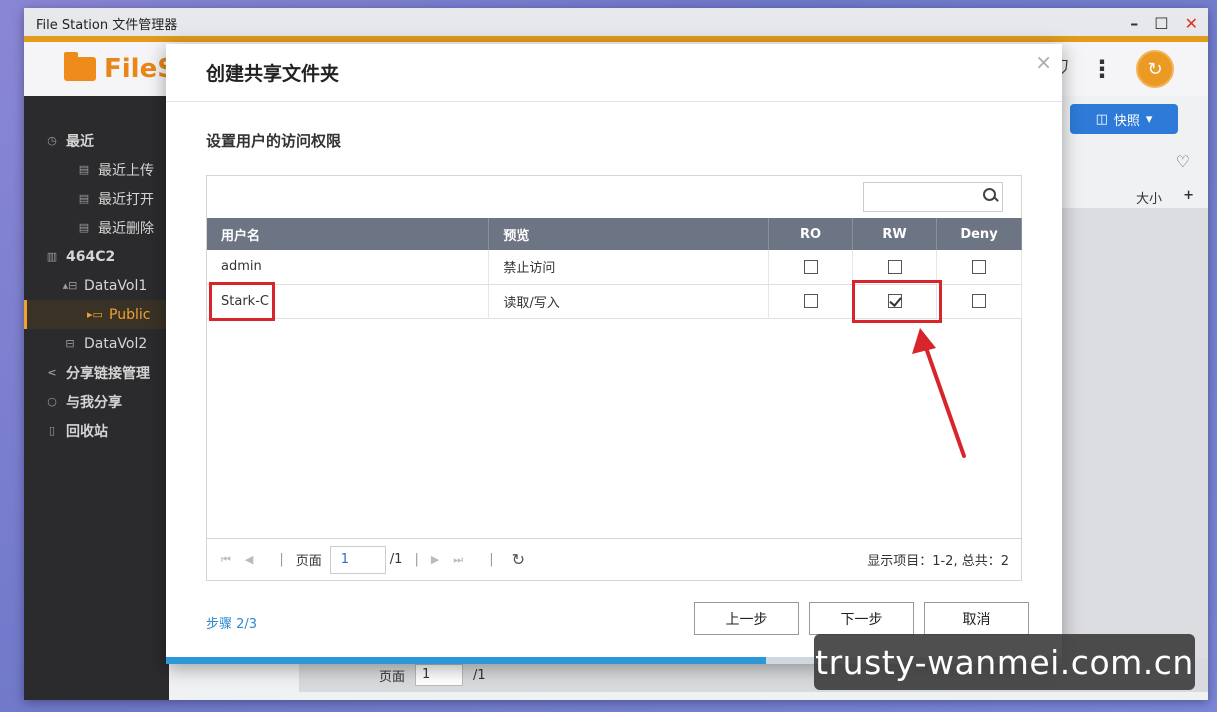  What do you see at coordinates (976, 618) in the screenshot?
I see `cancel-button: 取消` at bounding box center [976, 618].